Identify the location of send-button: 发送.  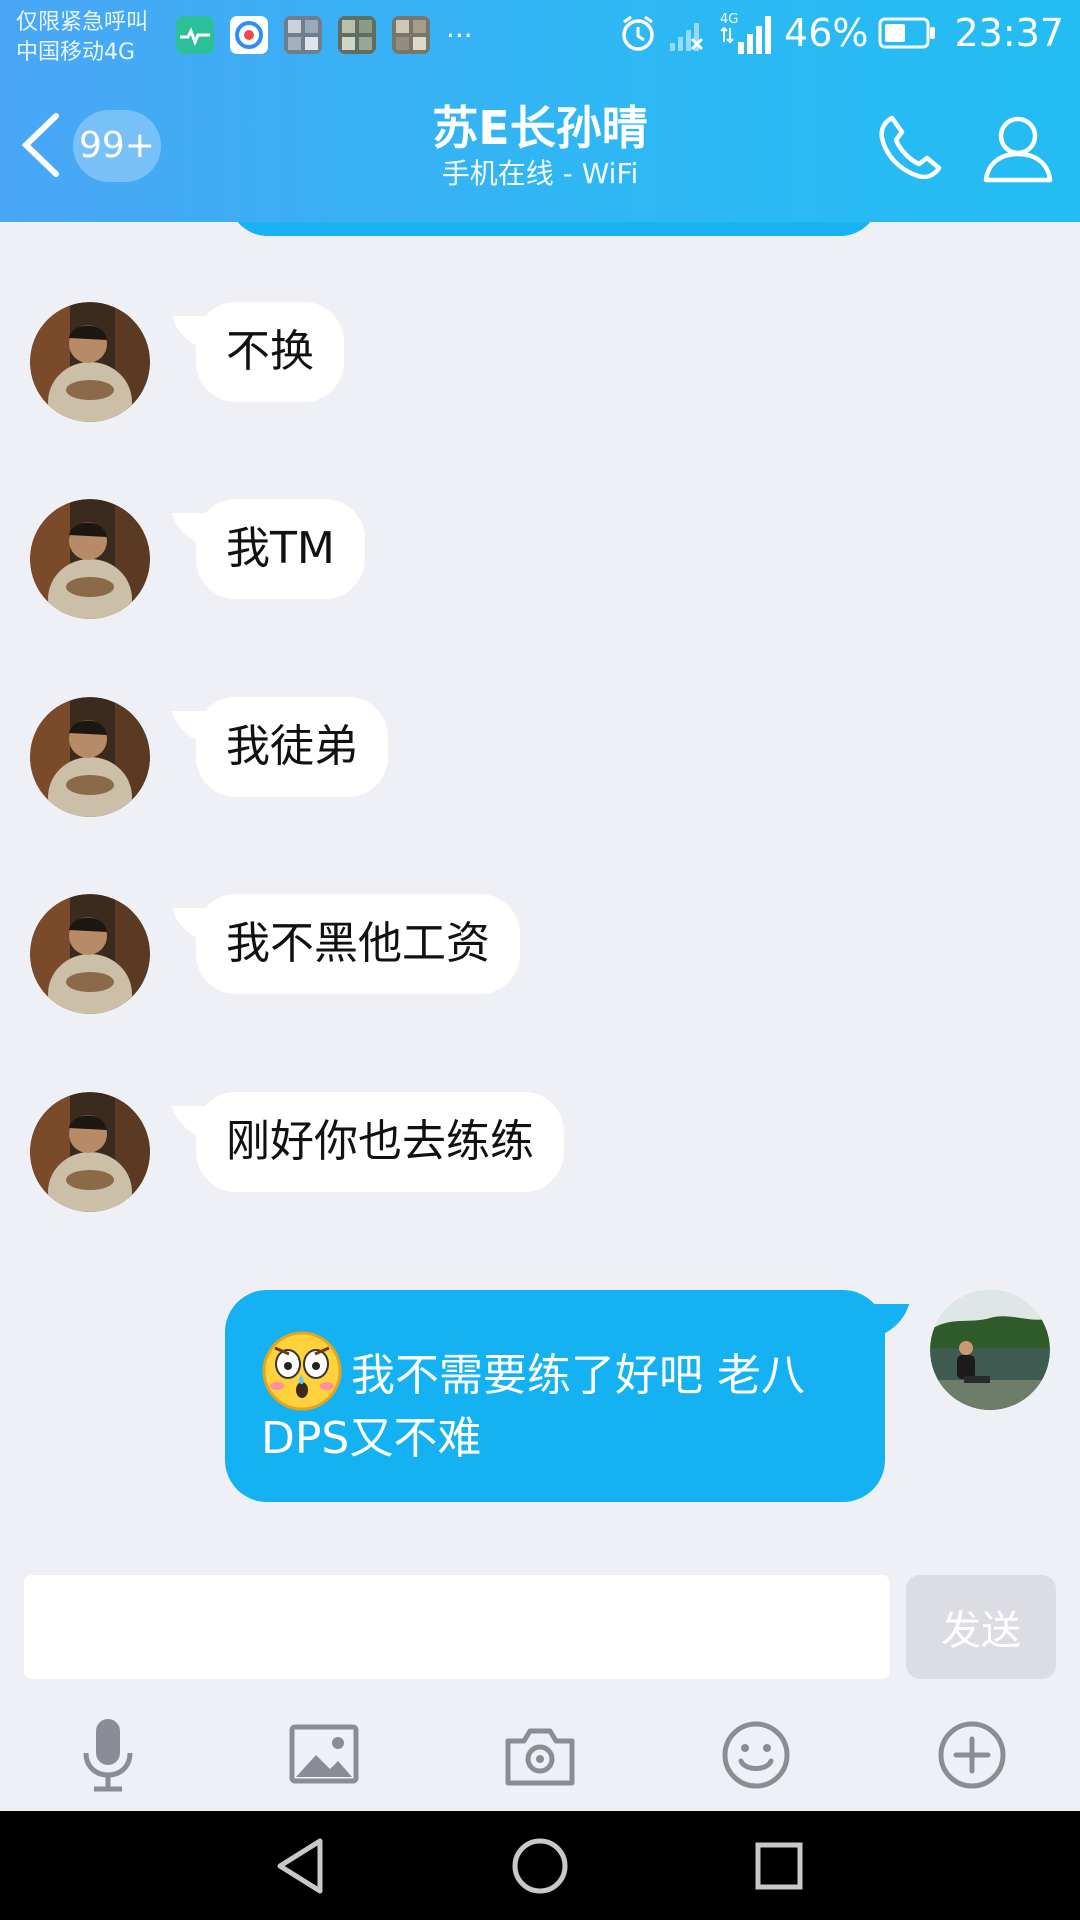
(981, 1627).